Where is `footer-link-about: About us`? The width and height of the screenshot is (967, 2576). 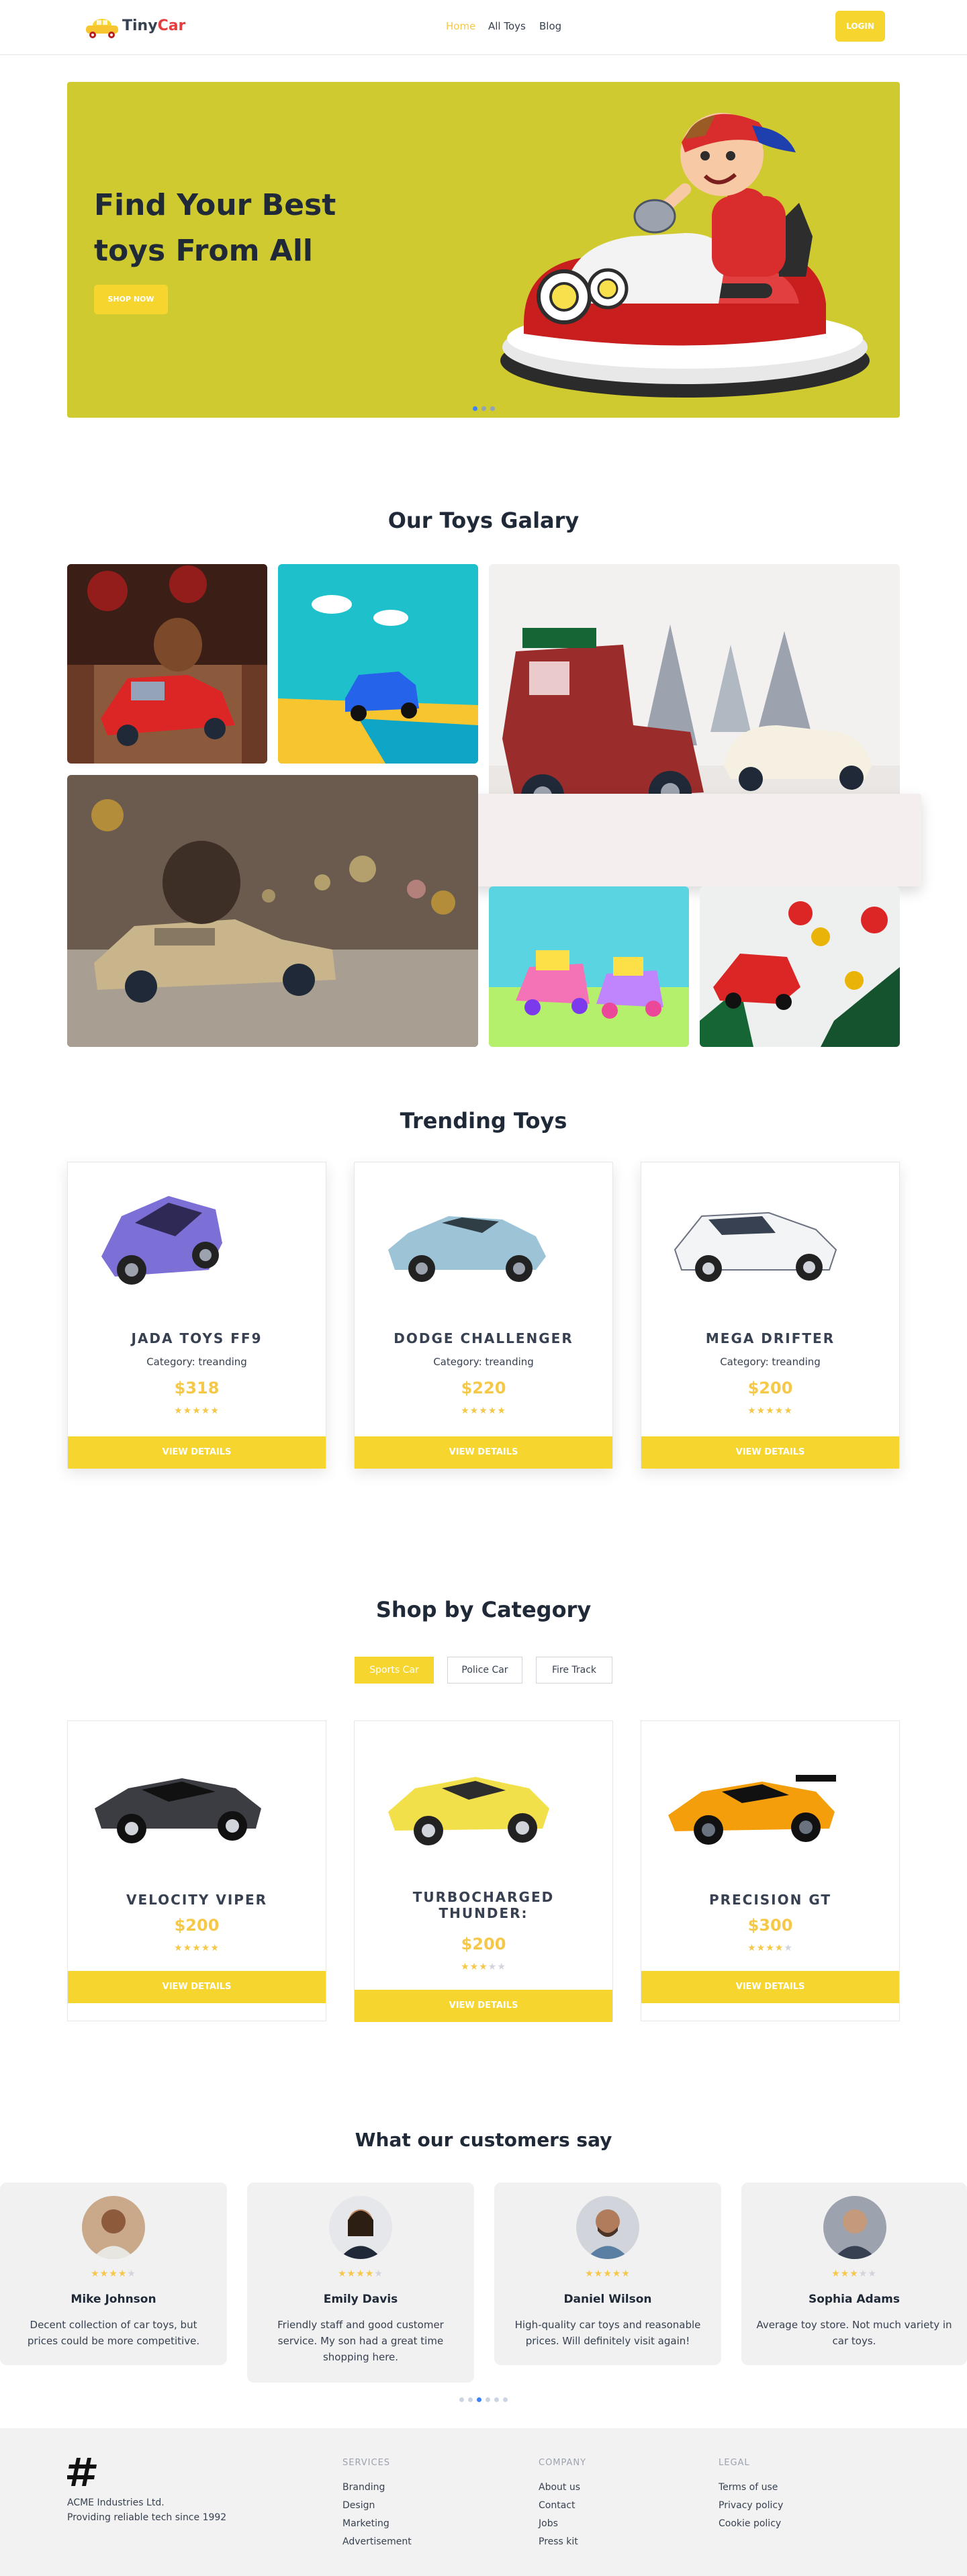 footer-link-about: About us is located at coordinates (559, 2487).